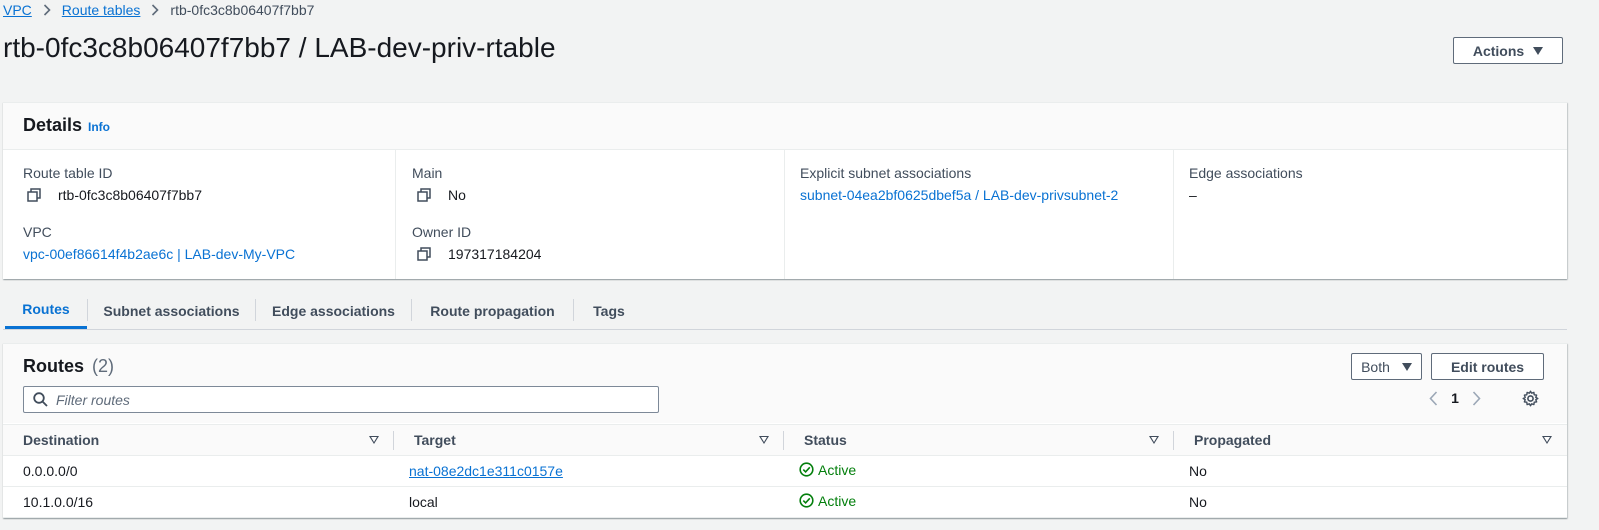 The width and height of the screenshot is (1599, 530). What do you see at coordinates (61, 440) in the screenshot?
I see `column-header-label: Destination` at bounding box center [61, 440].